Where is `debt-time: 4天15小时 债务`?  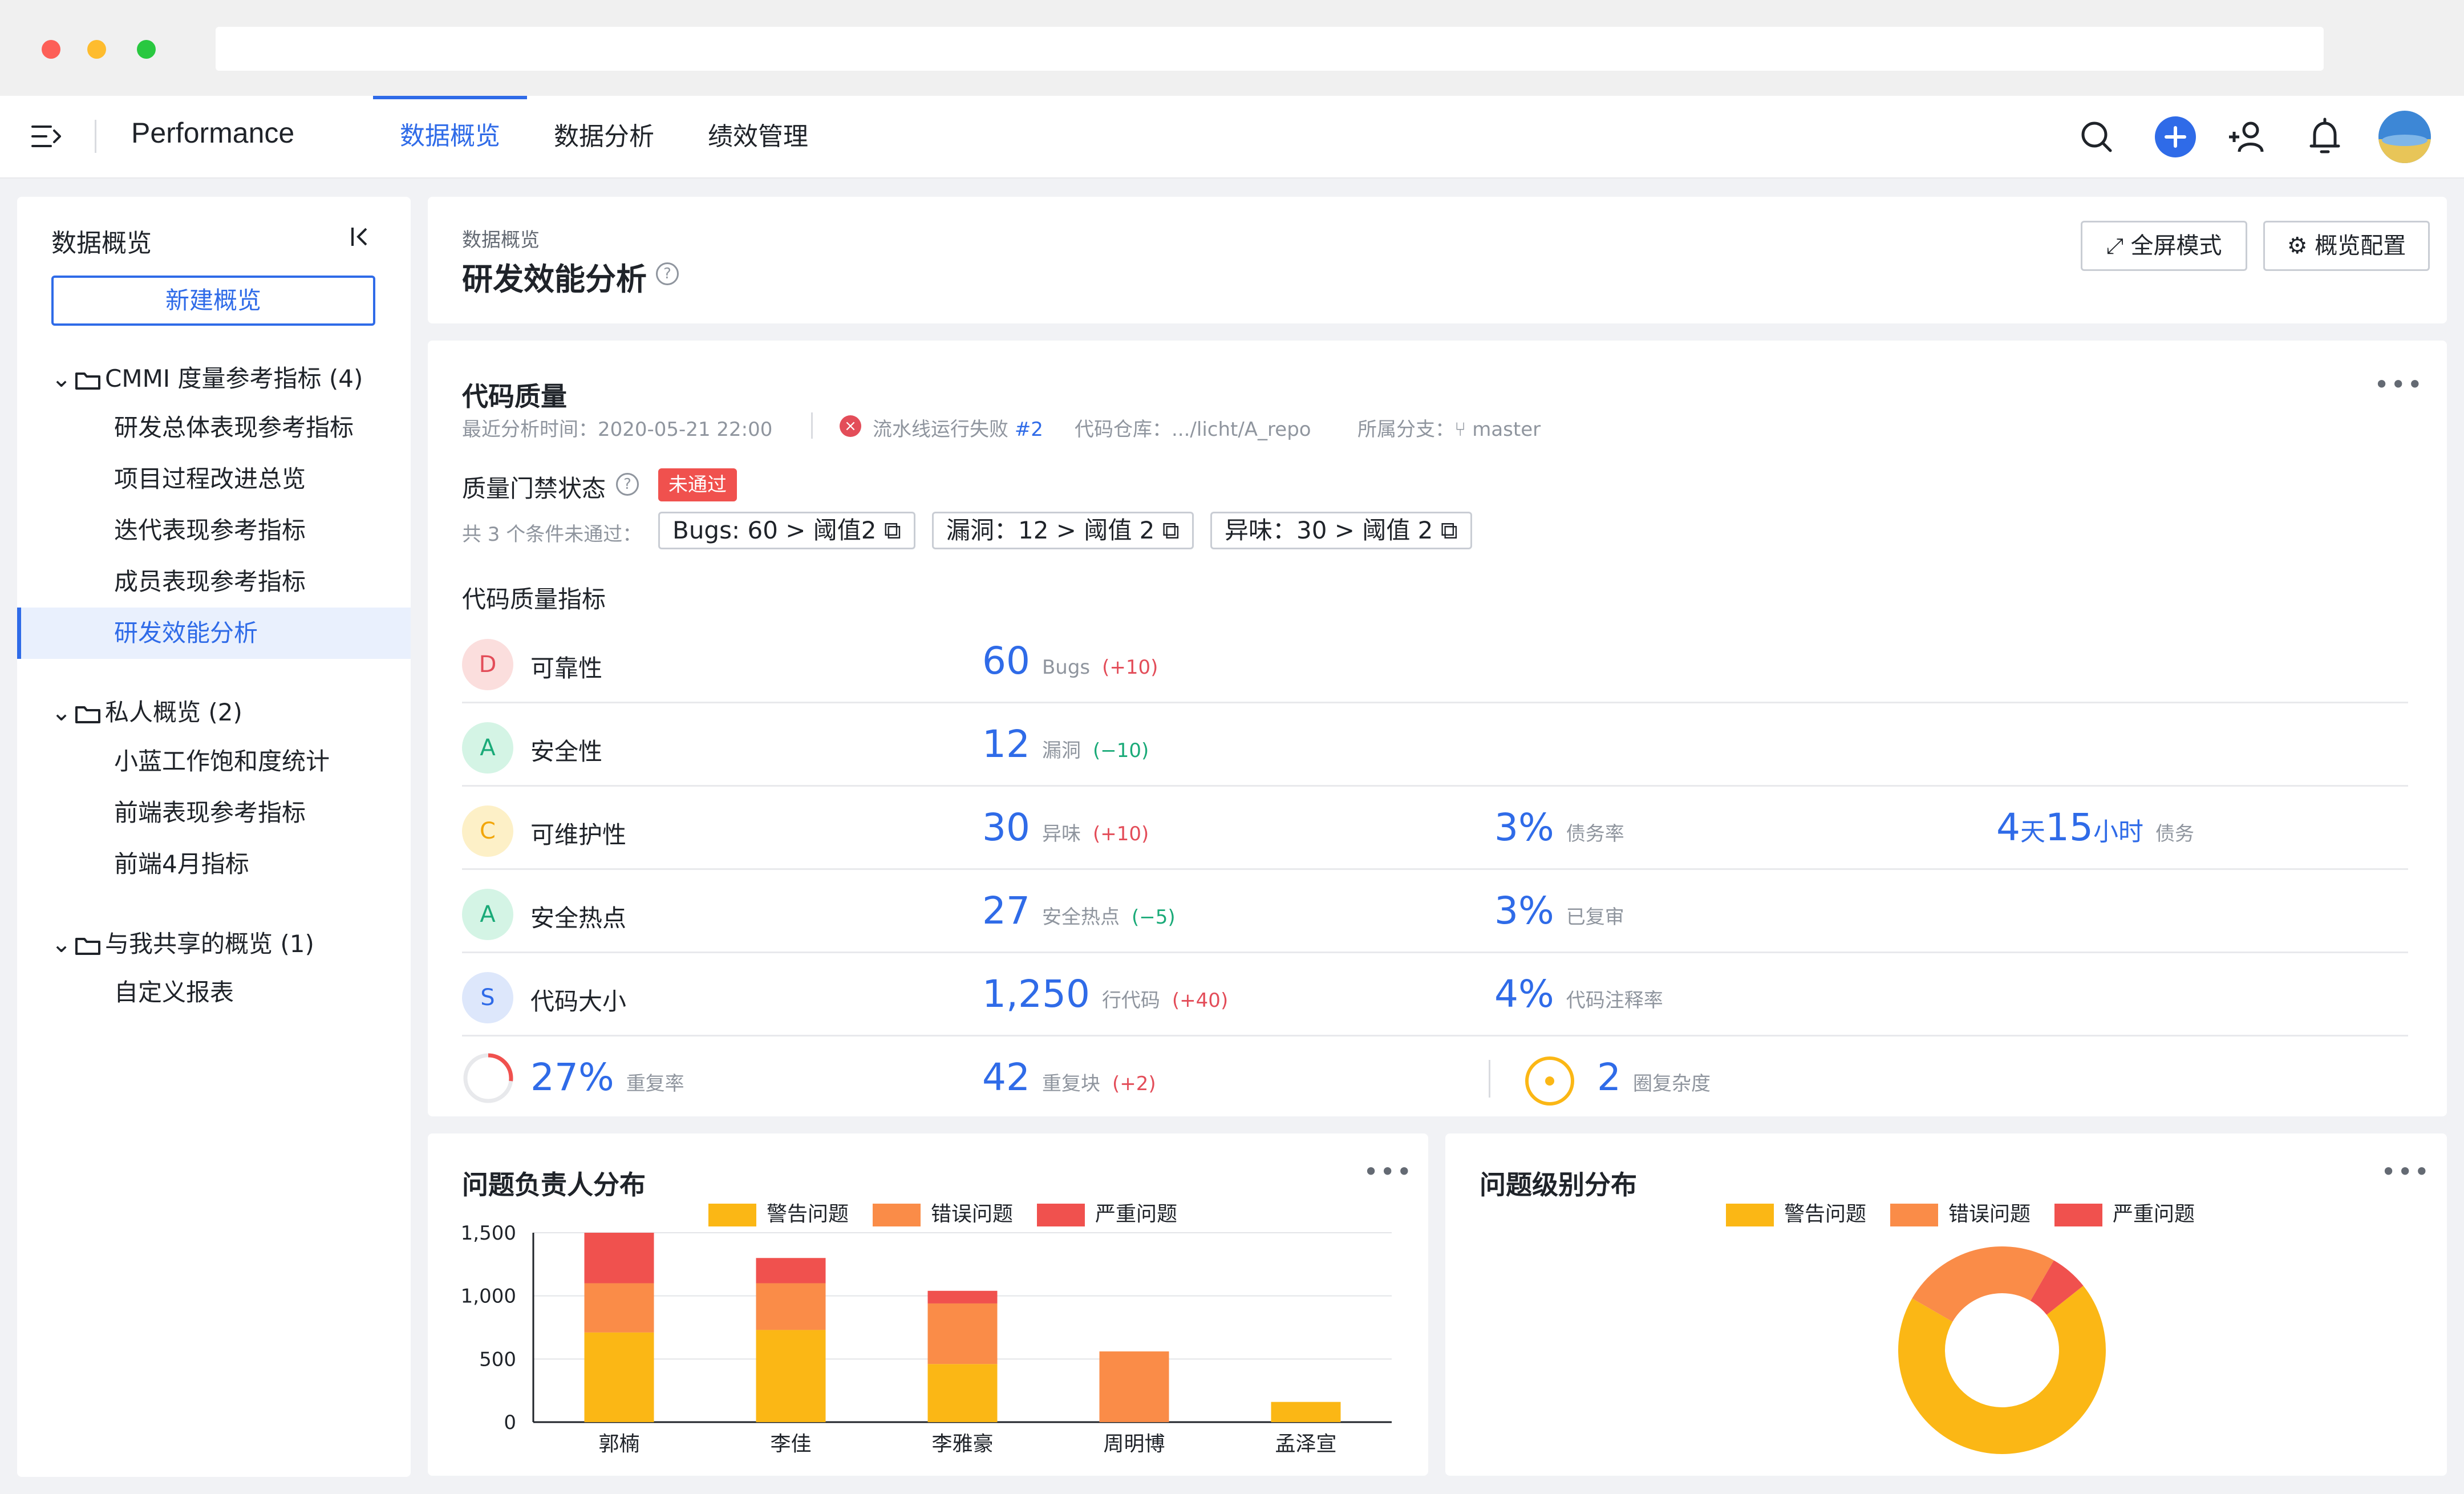
debt-time: 4天15小时 债务 is located at coordinates (2095, 827).